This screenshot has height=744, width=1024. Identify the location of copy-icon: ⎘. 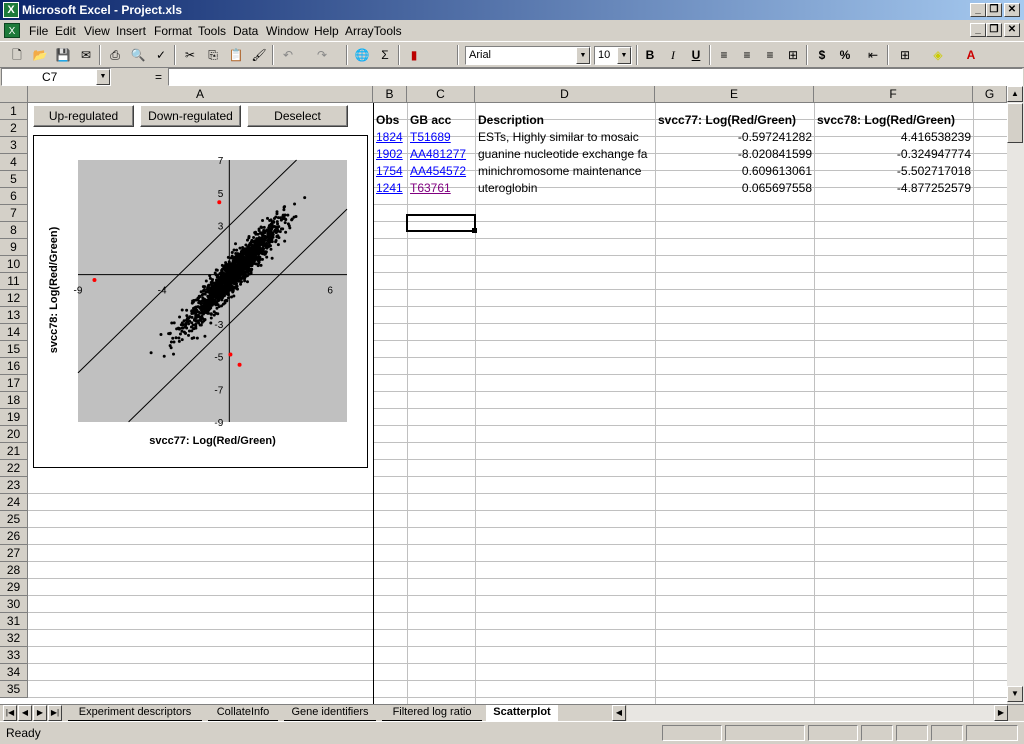
(213, 55).